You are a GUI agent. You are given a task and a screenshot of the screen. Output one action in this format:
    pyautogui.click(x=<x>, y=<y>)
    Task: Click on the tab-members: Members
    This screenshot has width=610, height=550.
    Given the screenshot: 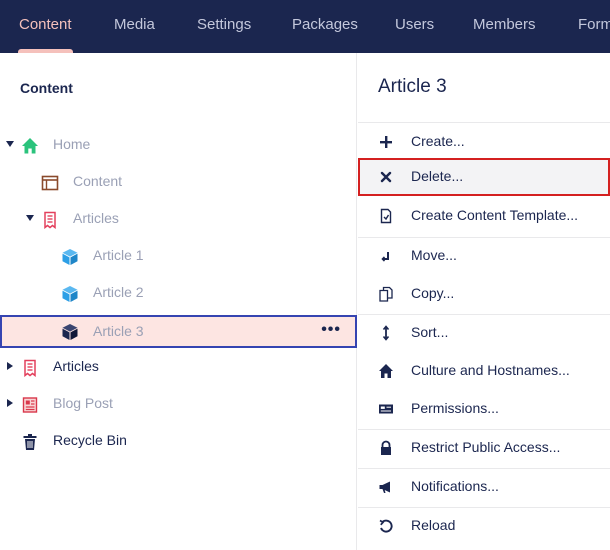 What is the action you would take?
    pyautogui.click(x=504, y=26)
    